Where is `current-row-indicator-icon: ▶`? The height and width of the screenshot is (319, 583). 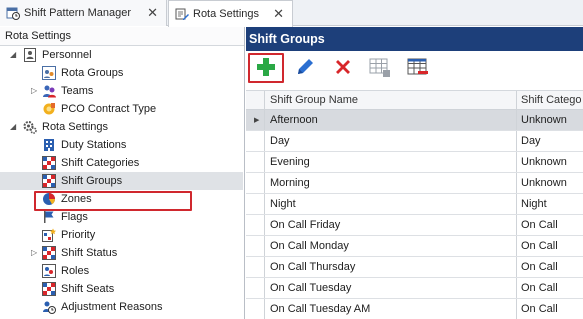
current-row-indicator-icon: ▶ is located at coordinates (257, 120).